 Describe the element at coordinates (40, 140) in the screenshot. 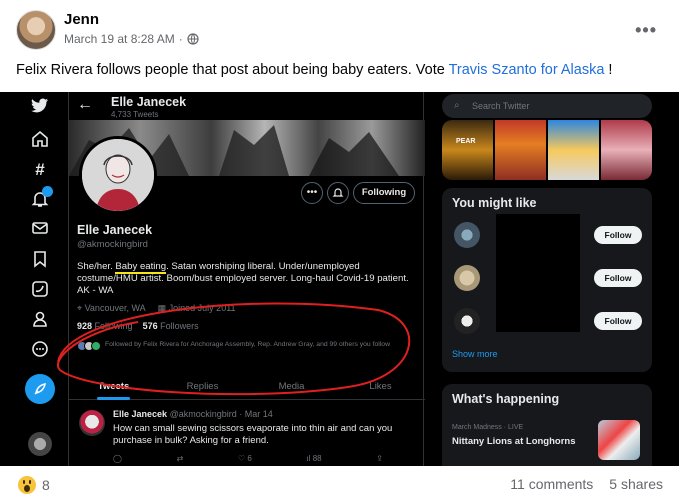

I see `home-icon` at that location.